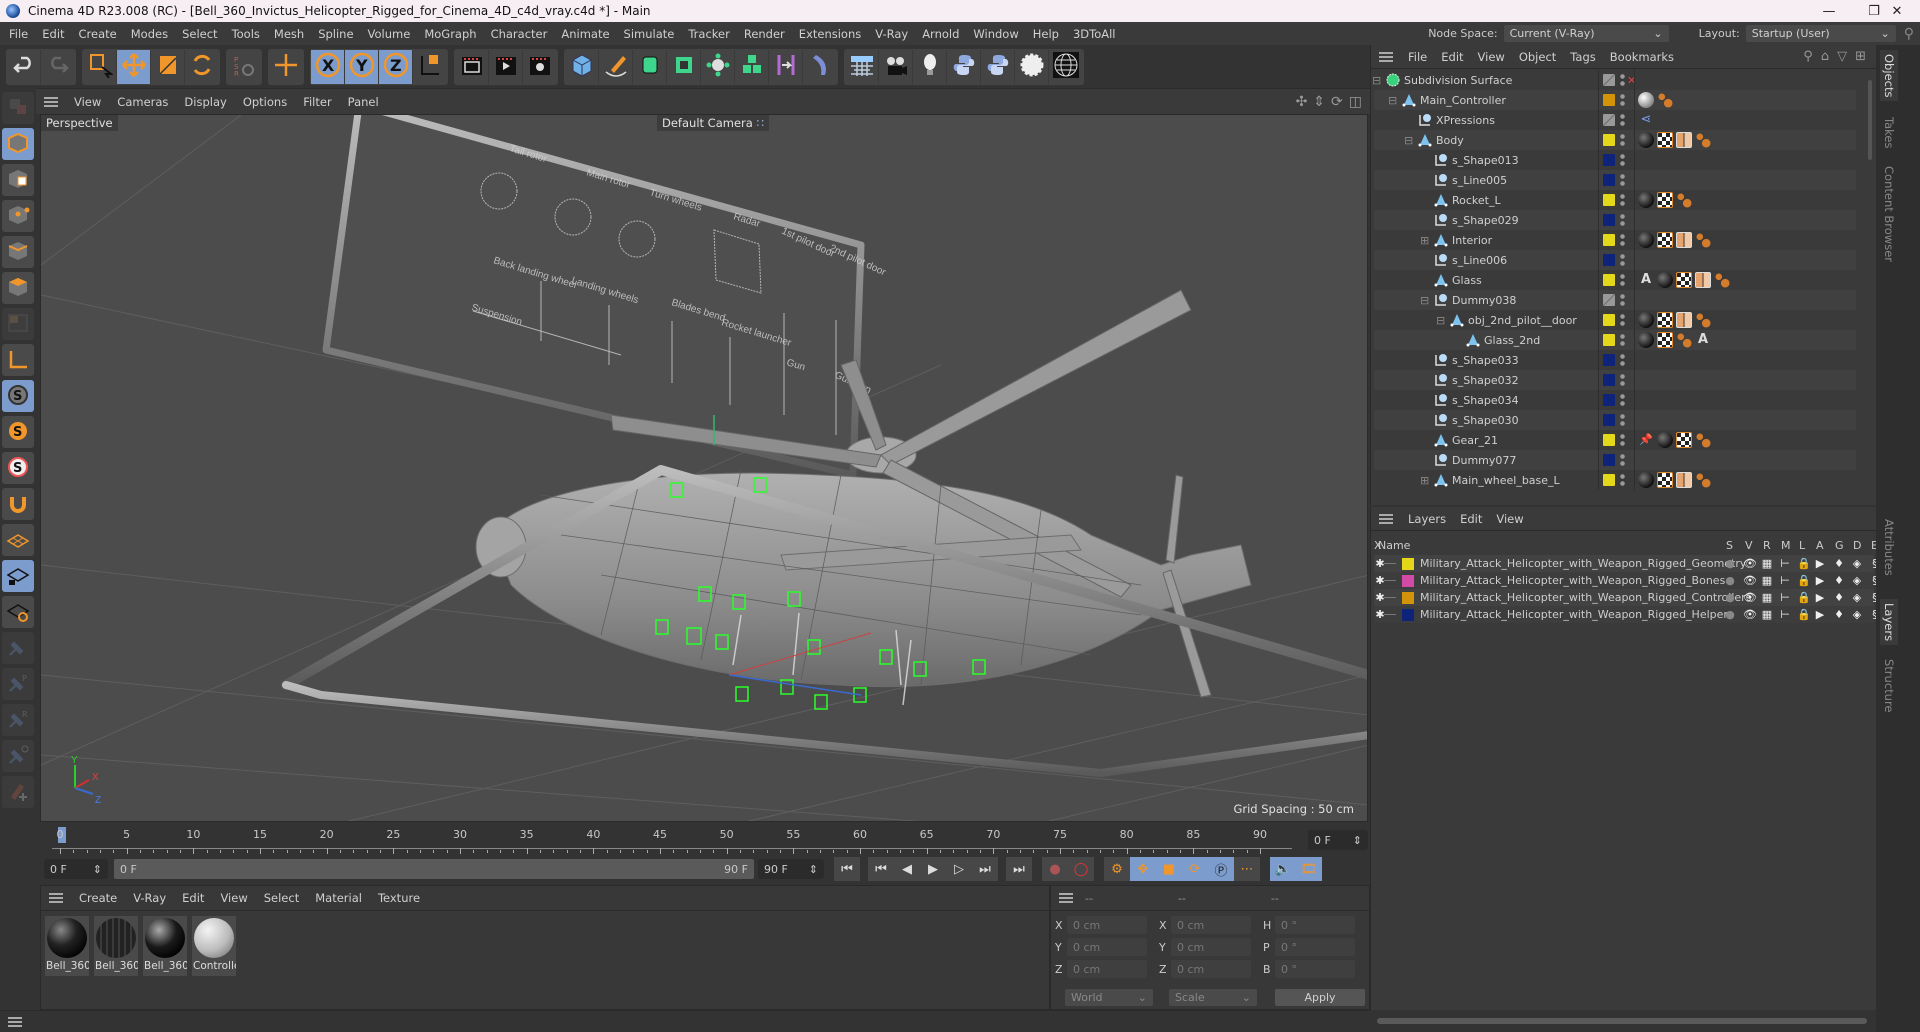 Image resolution: width=1920 pixels, height=1032 pixels. Describe the element at coordinates (244, 67) in the screenshot. I see `psr-button: PSR` at that location.